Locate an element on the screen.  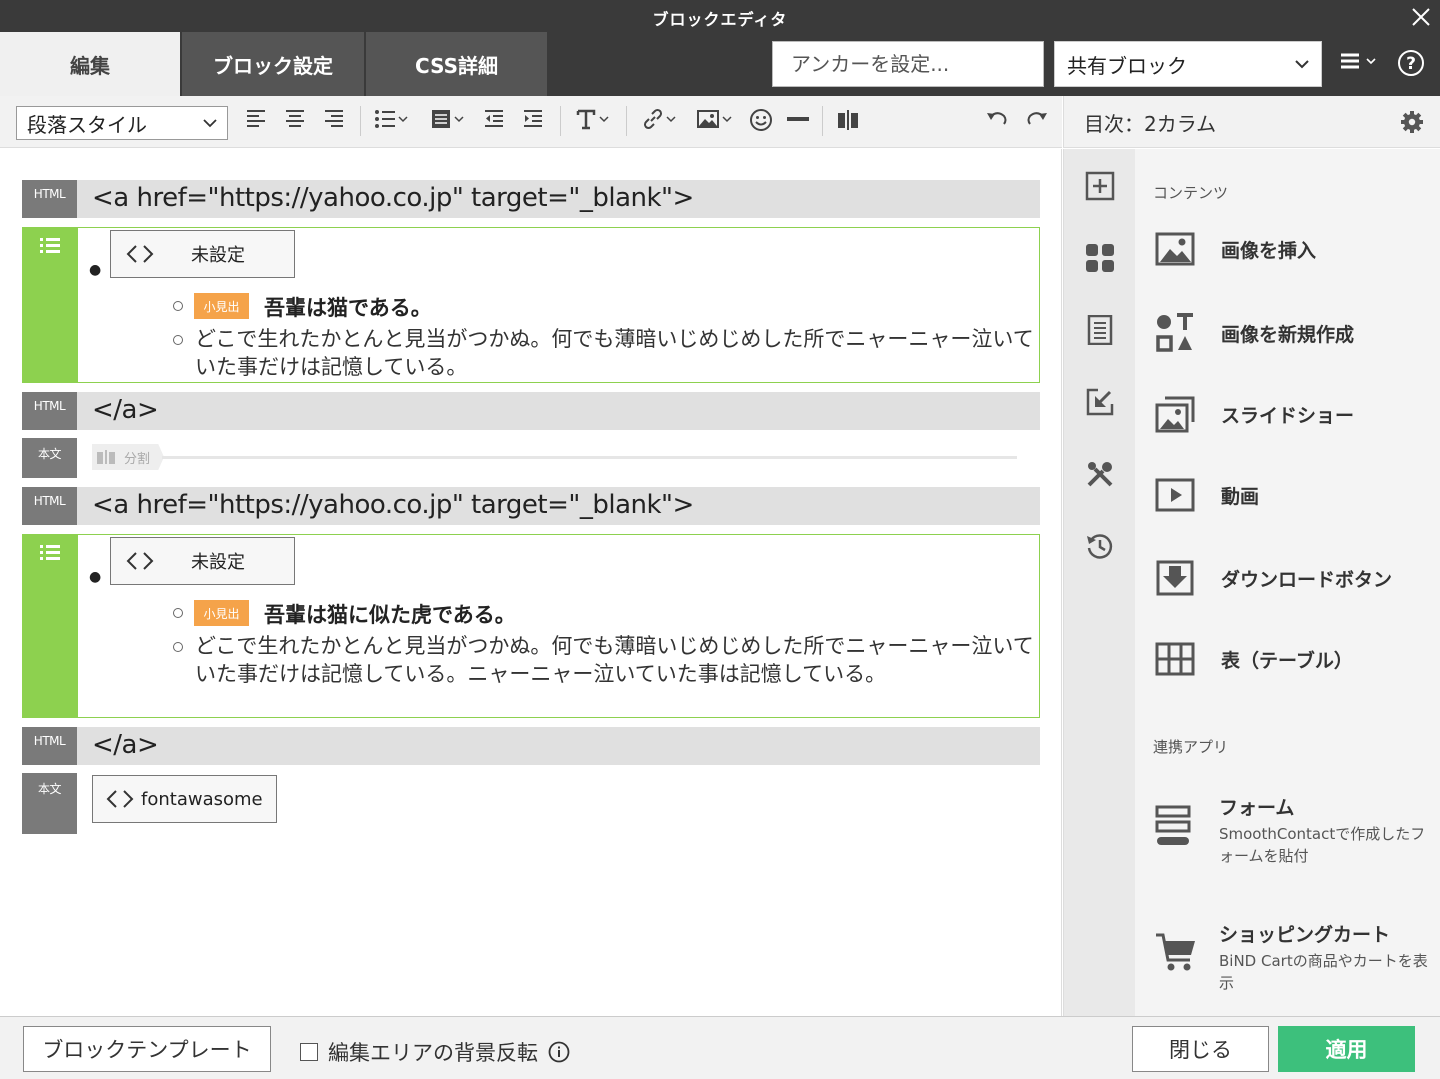
tab-css-details: CSS詳細 is located at coordinates (456, 64).